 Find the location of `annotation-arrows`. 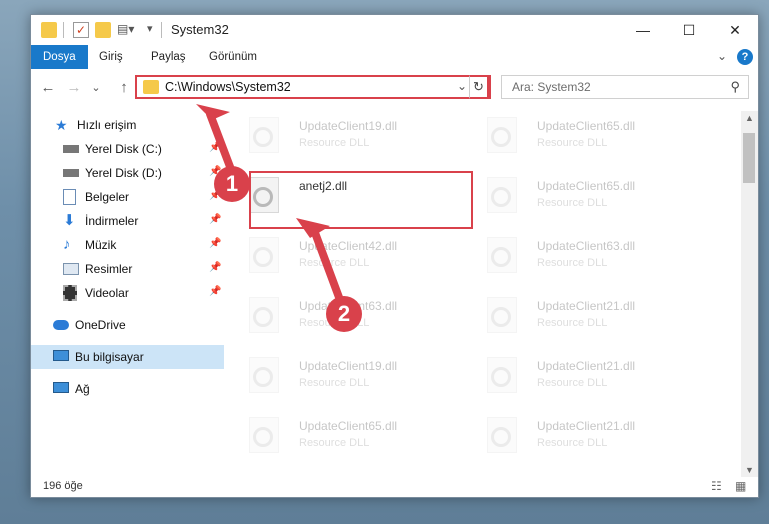

annotation-arrows is located at coordinates (270, 204).